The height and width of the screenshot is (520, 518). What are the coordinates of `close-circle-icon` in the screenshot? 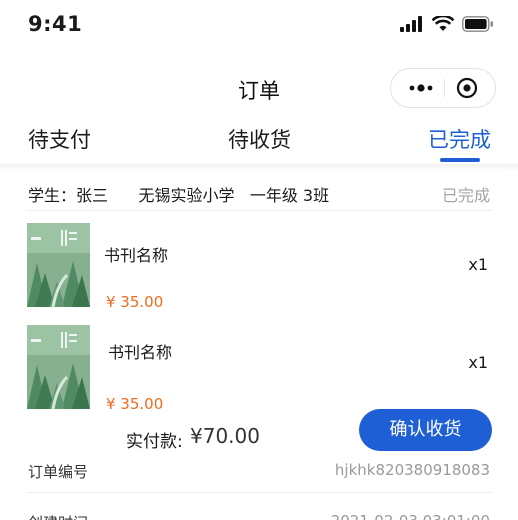 It's located at (467, 88).